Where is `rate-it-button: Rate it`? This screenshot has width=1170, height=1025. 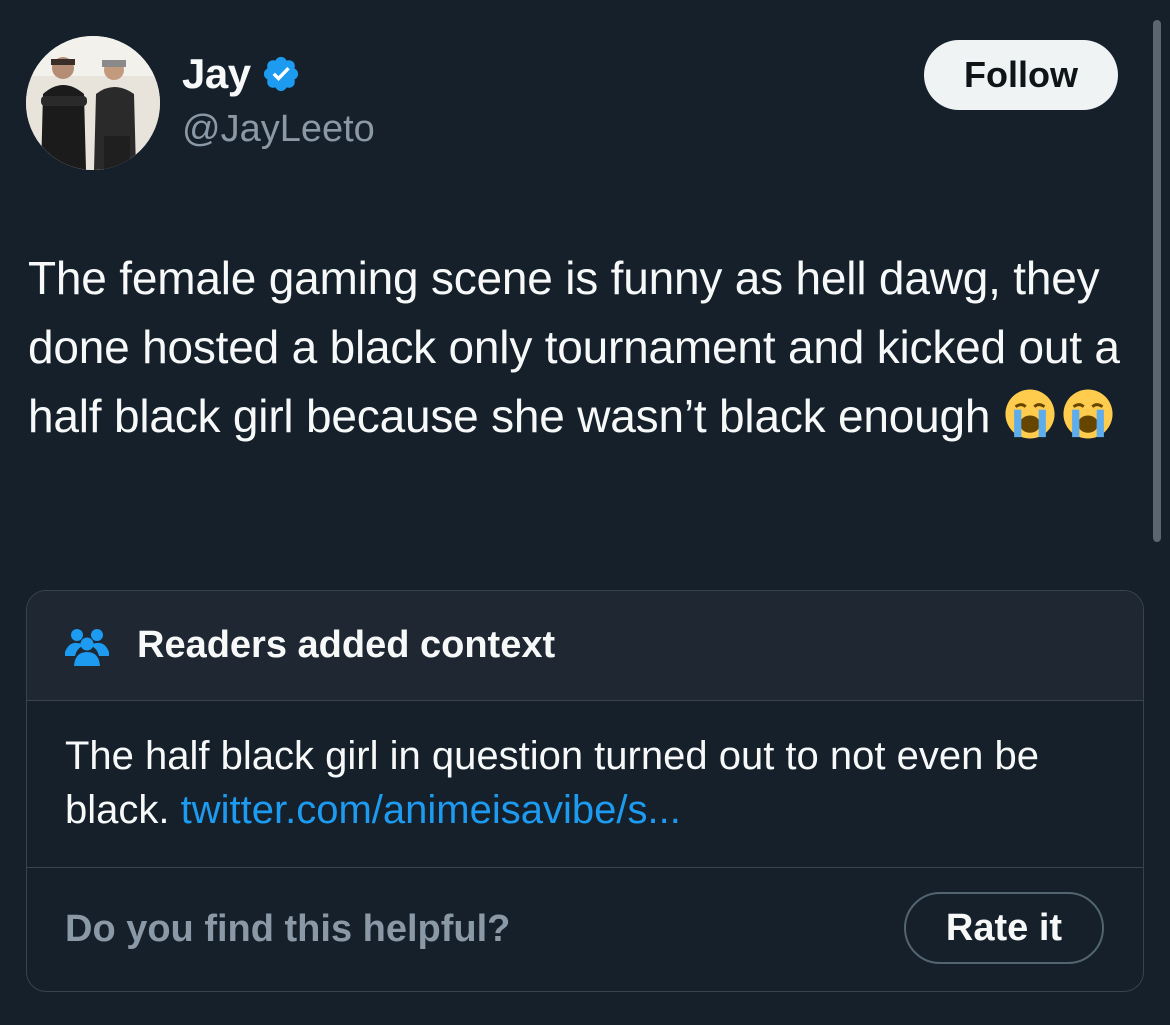
rate-it-button: Rate it is located at coordinates (1004, 928).